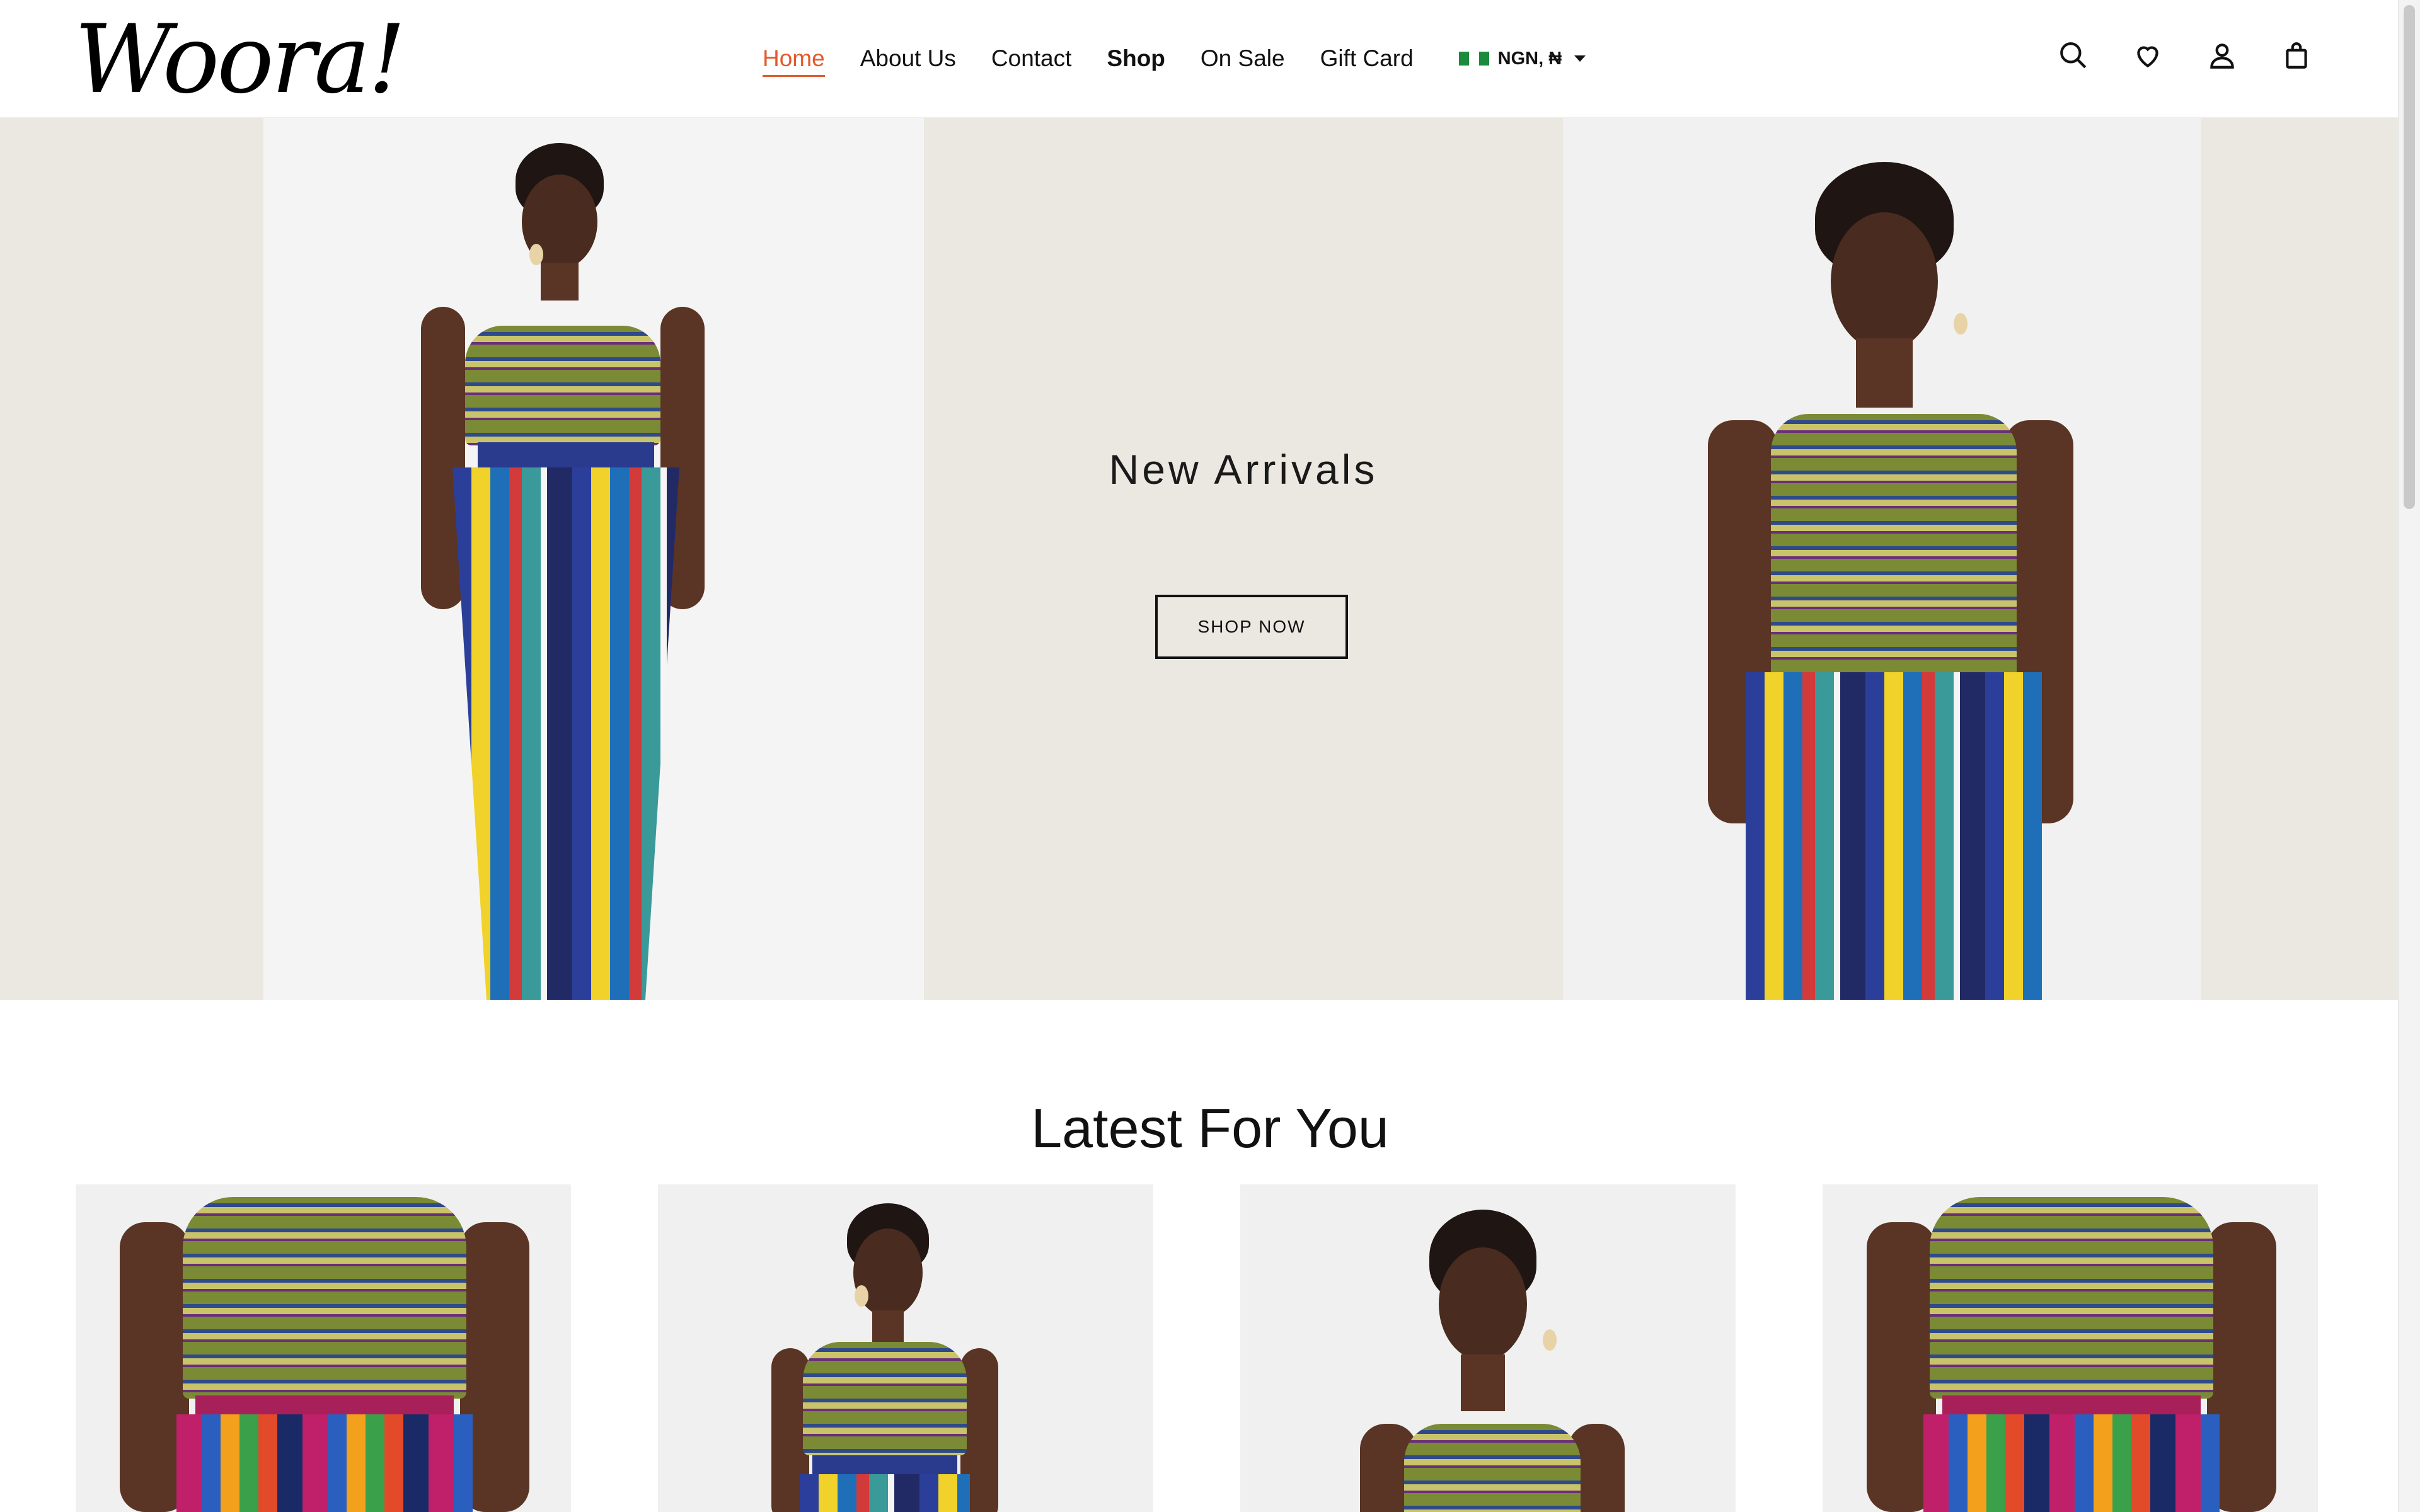 This screenshot has width=2420, height=1512. What do you see at coordinates (2147, 55) in the screenshot?
I see `heart-icon` at bounding box center [2147, 55].